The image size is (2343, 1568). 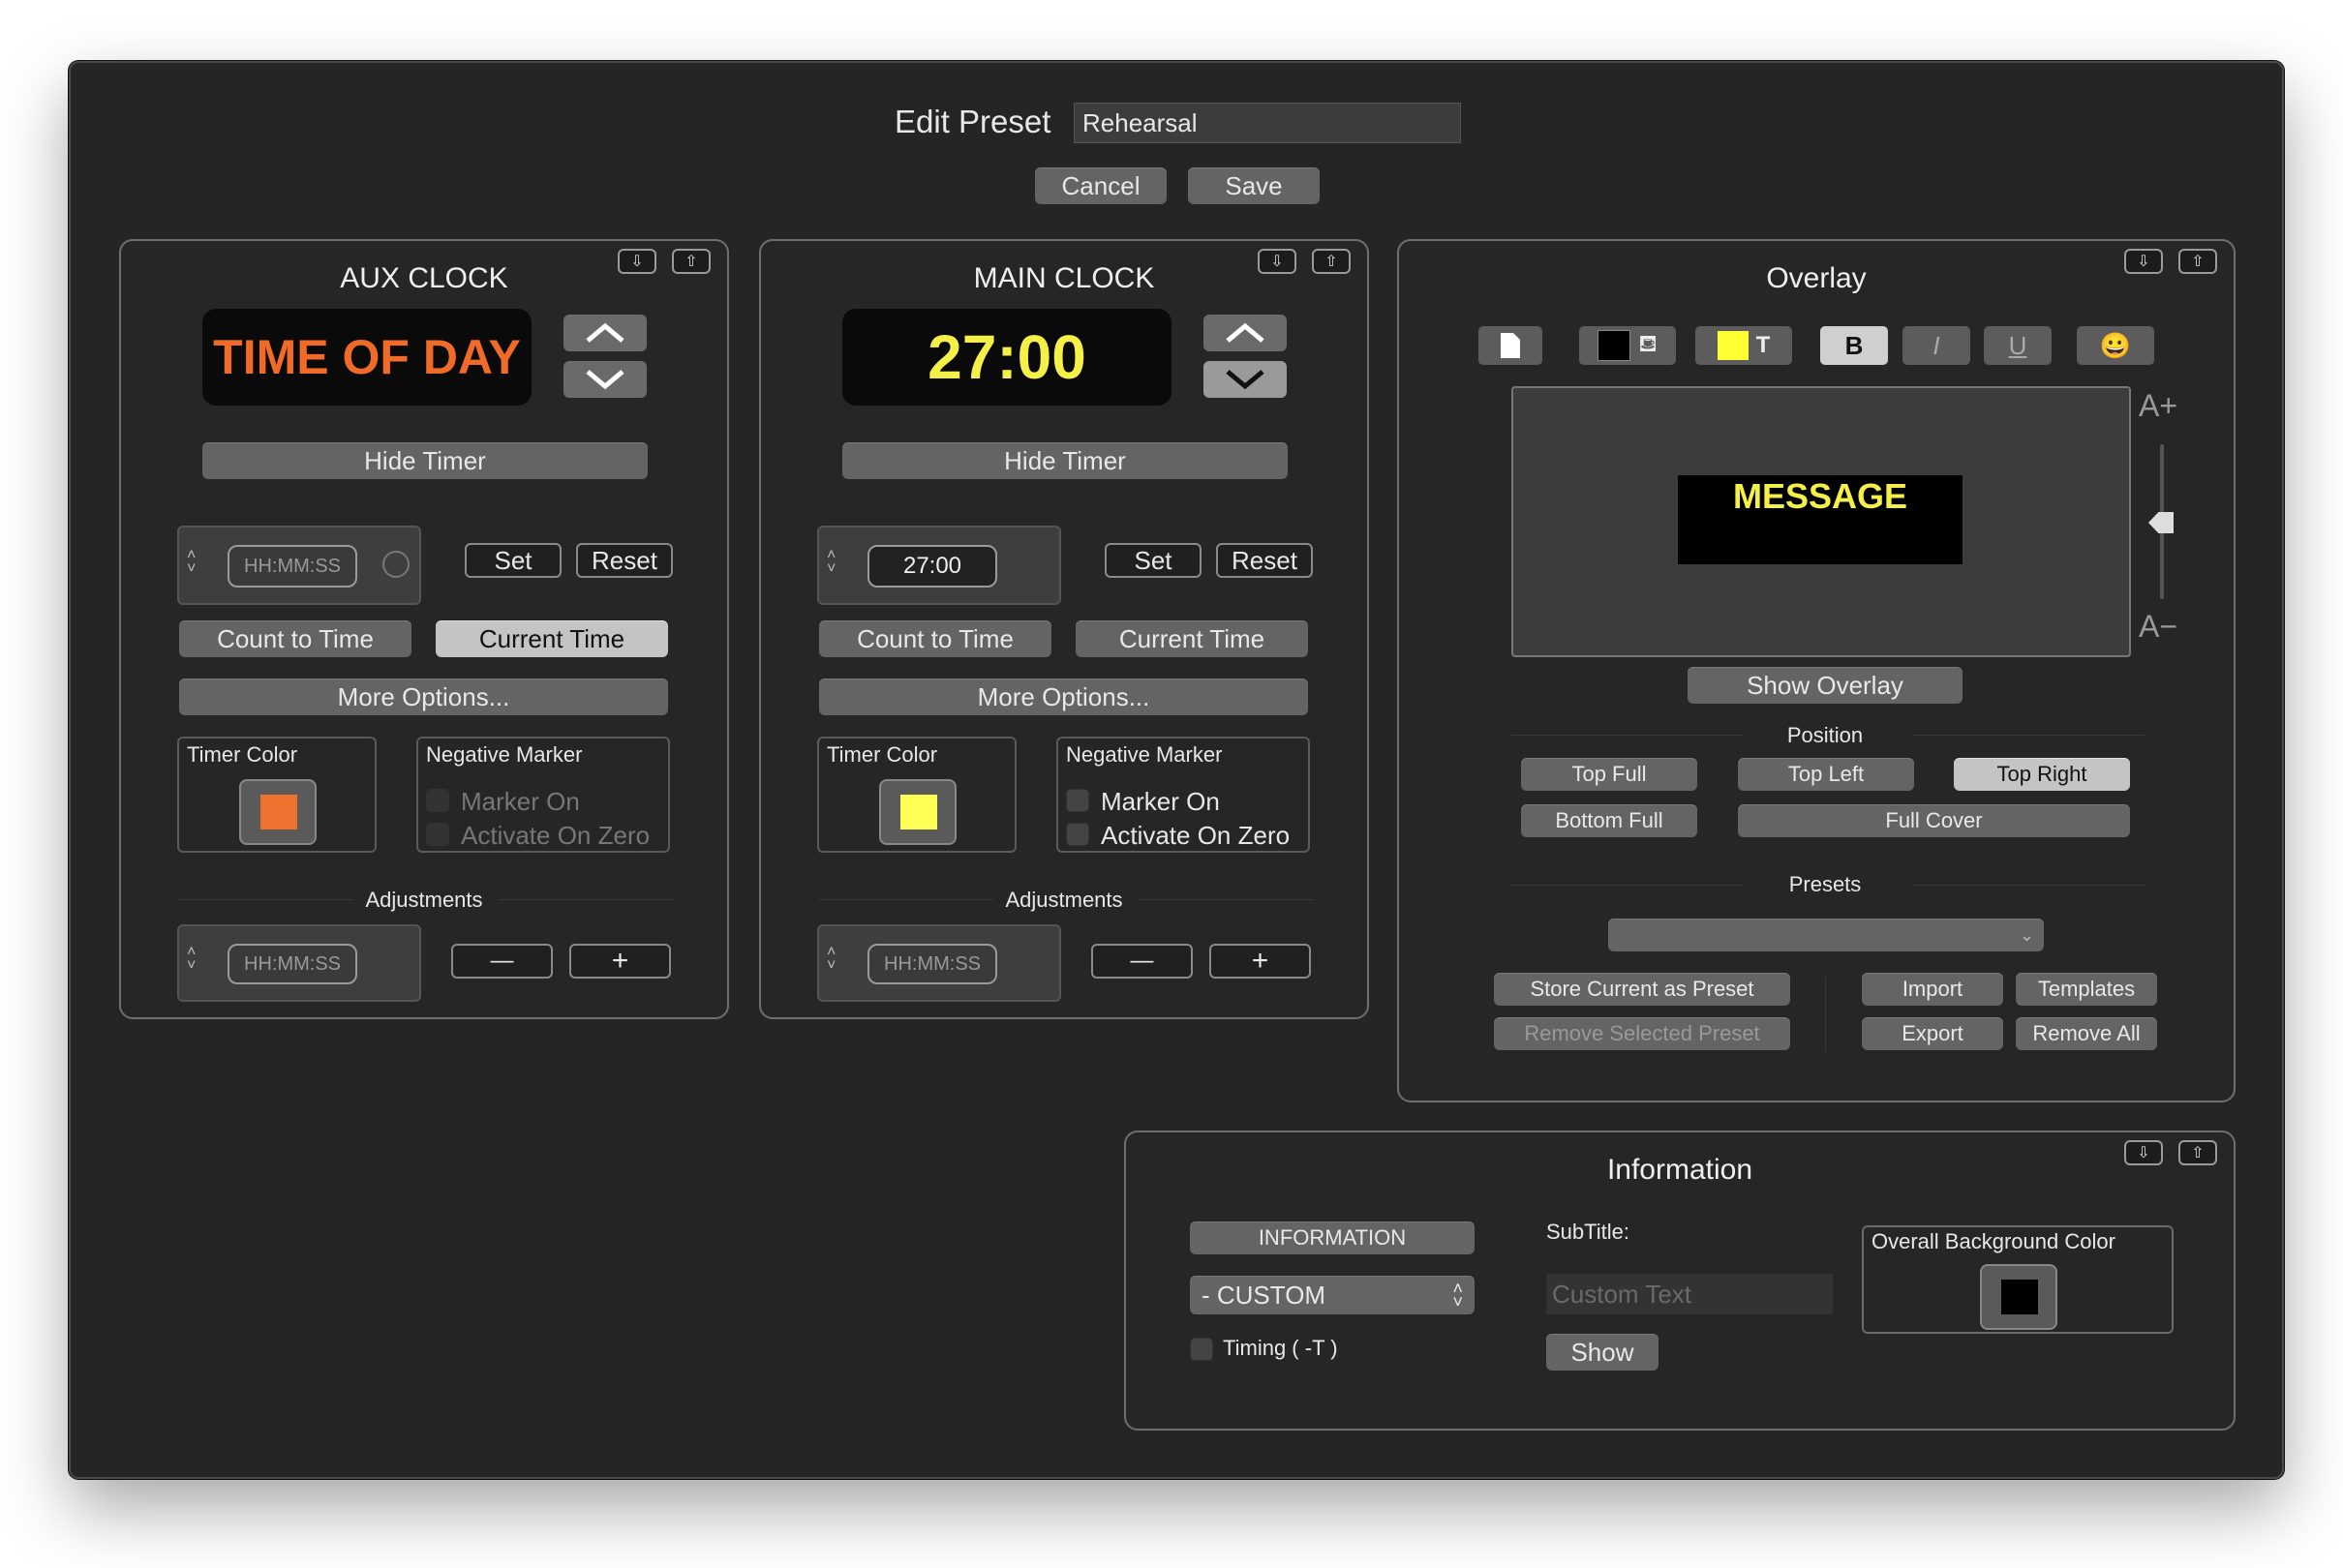 I want to click on main-negative-marker-label: Negative Marker, so click(x=1144, y=754).